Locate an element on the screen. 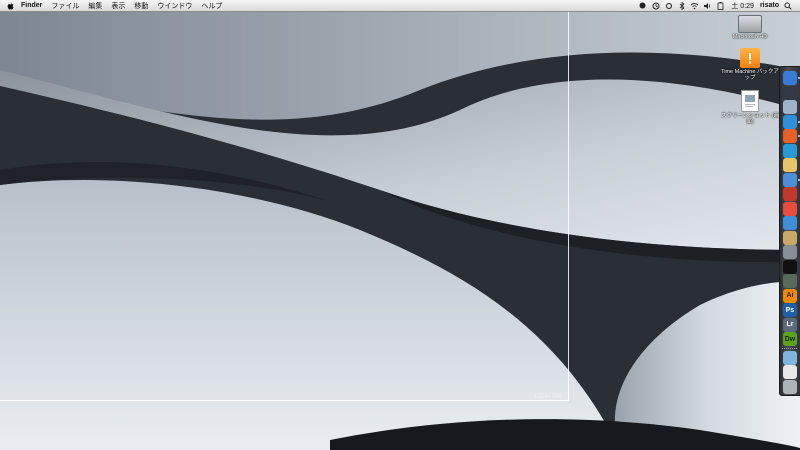  preview-icon is located at coordinates (790, 252).